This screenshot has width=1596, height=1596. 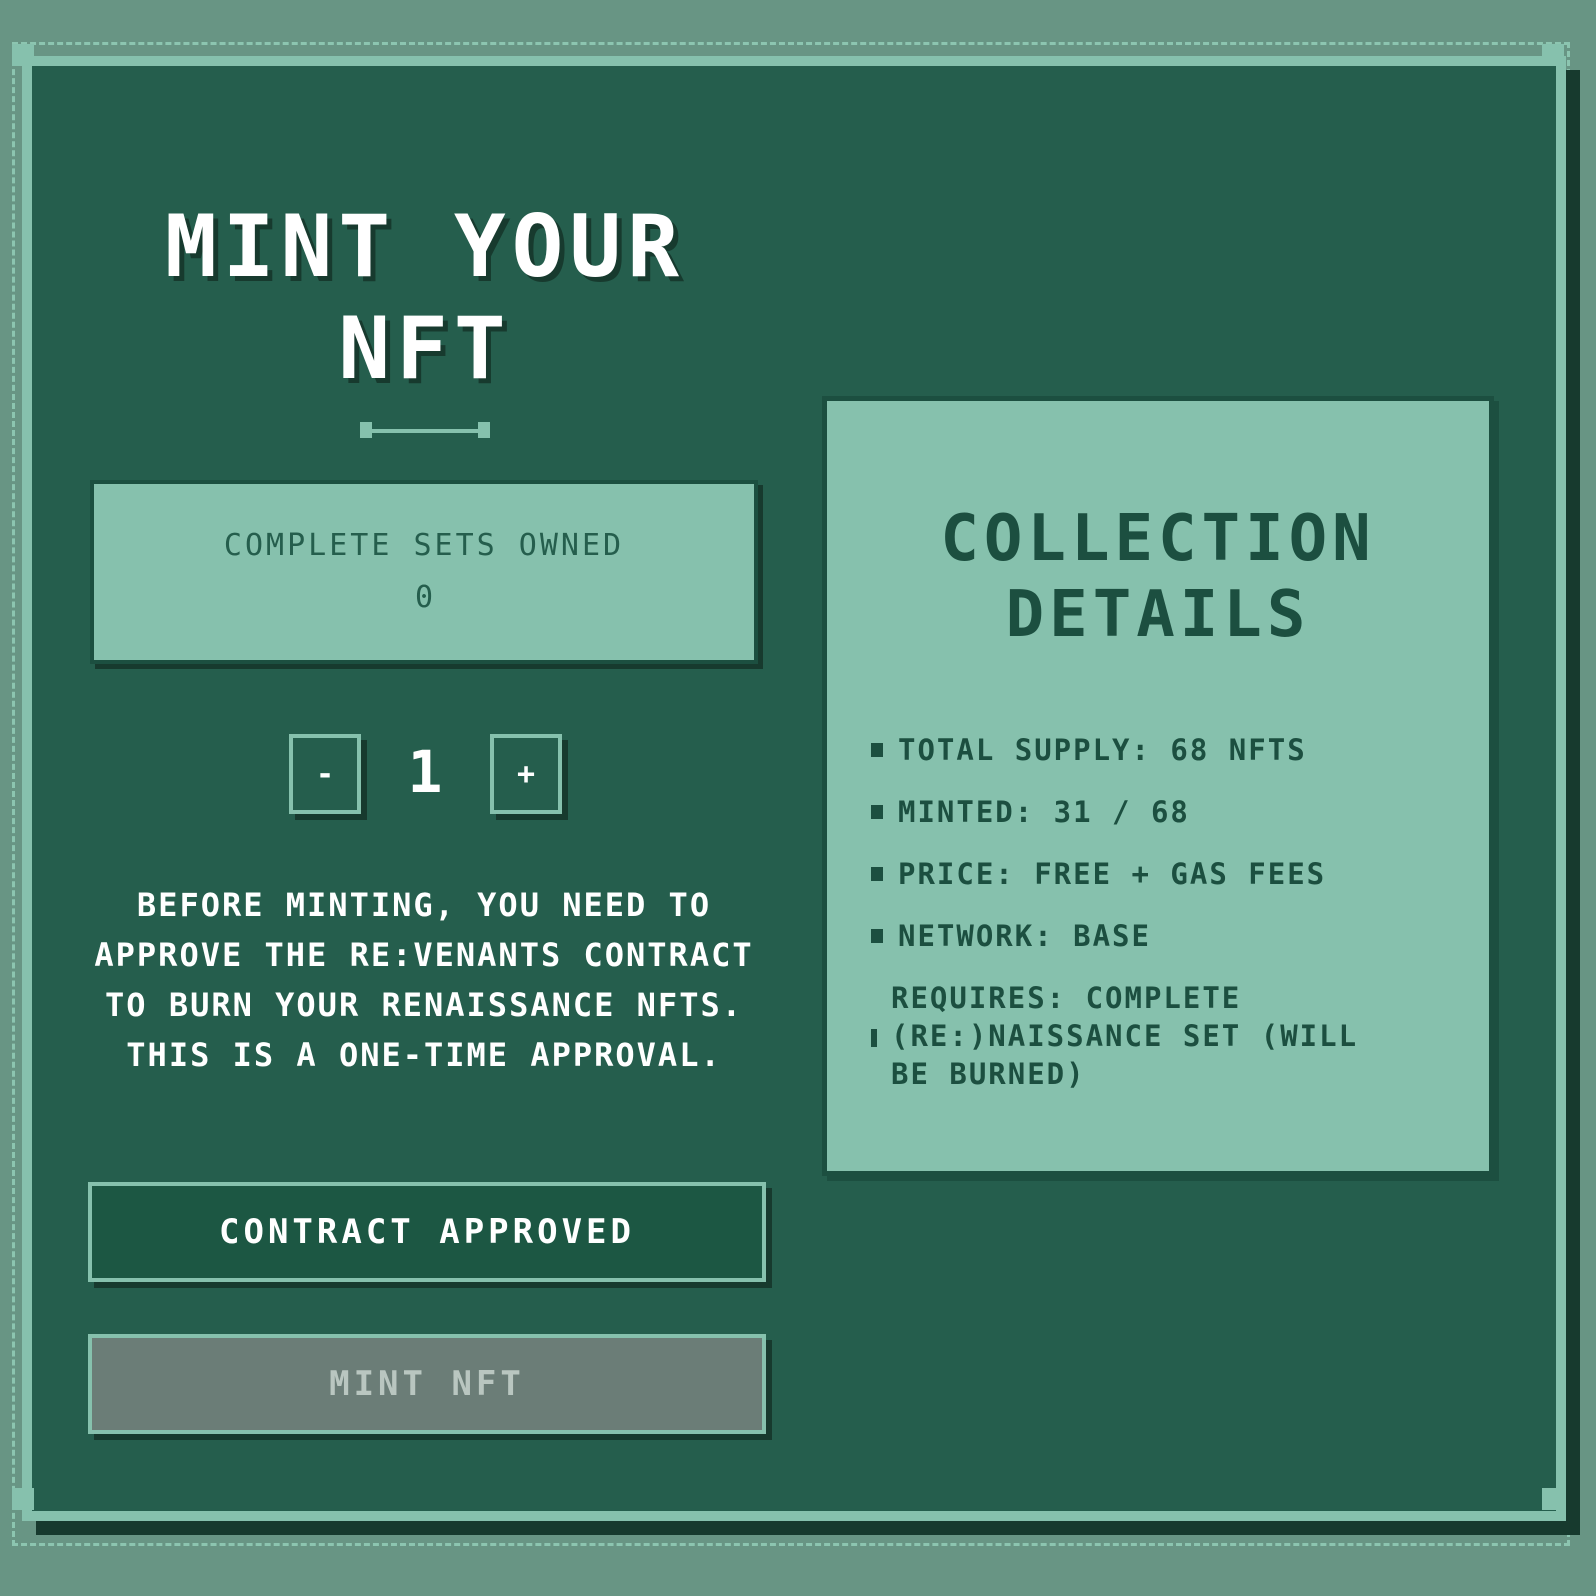 I want to click on detail-text: MINTED: 31 / 68, so click(x=1044, y=812).